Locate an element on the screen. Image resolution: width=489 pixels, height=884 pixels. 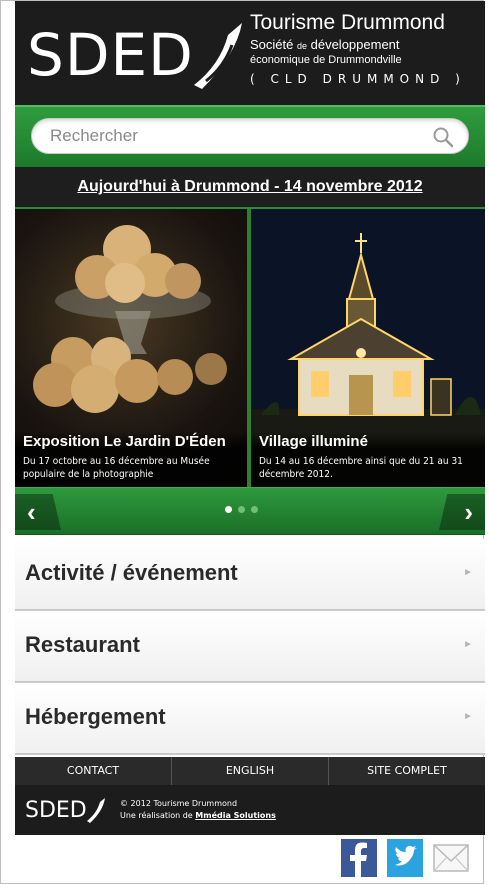
chevron-right-icon: › is located at coordinates (468, 512).